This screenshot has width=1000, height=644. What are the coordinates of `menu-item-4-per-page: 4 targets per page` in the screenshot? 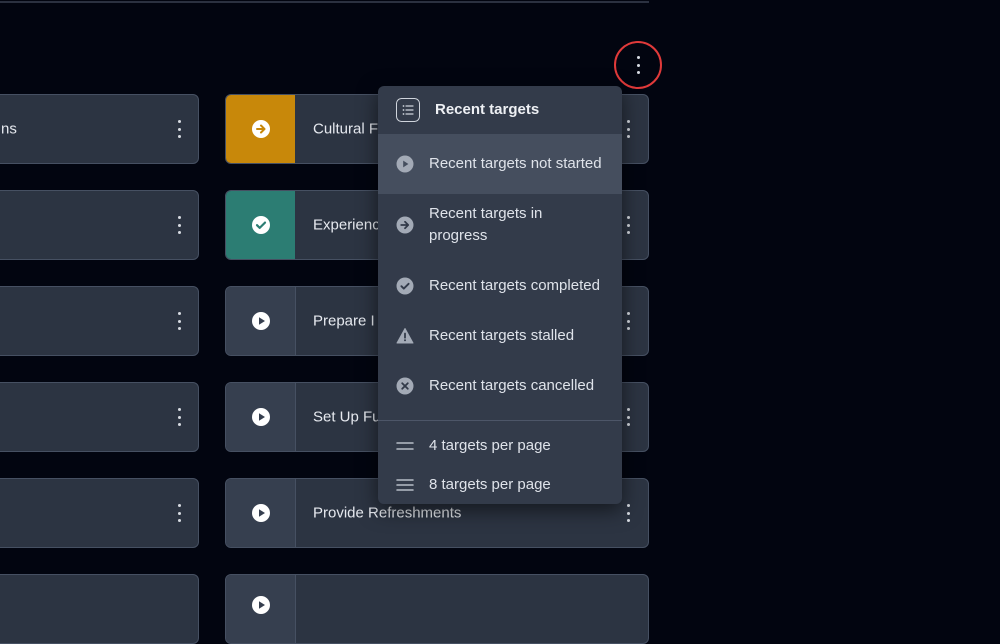 It's located at (500, 446).